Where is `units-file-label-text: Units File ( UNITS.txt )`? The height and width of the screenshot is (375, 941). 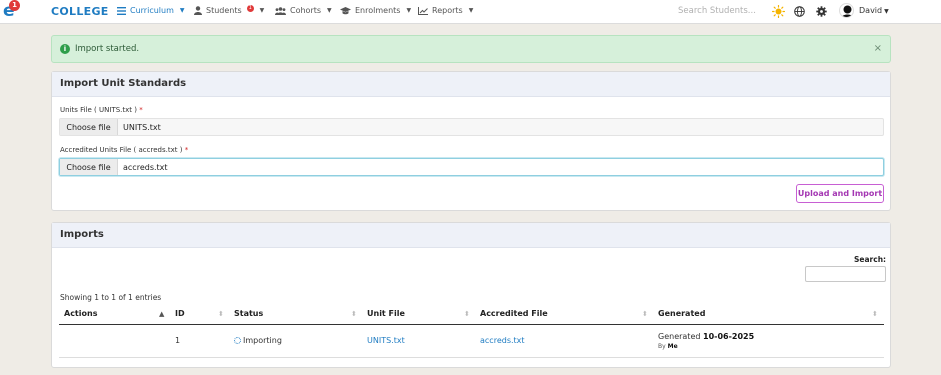
units-file-label-text: Units File ( UNITS.txt ) is located at coordinates (98, 110).